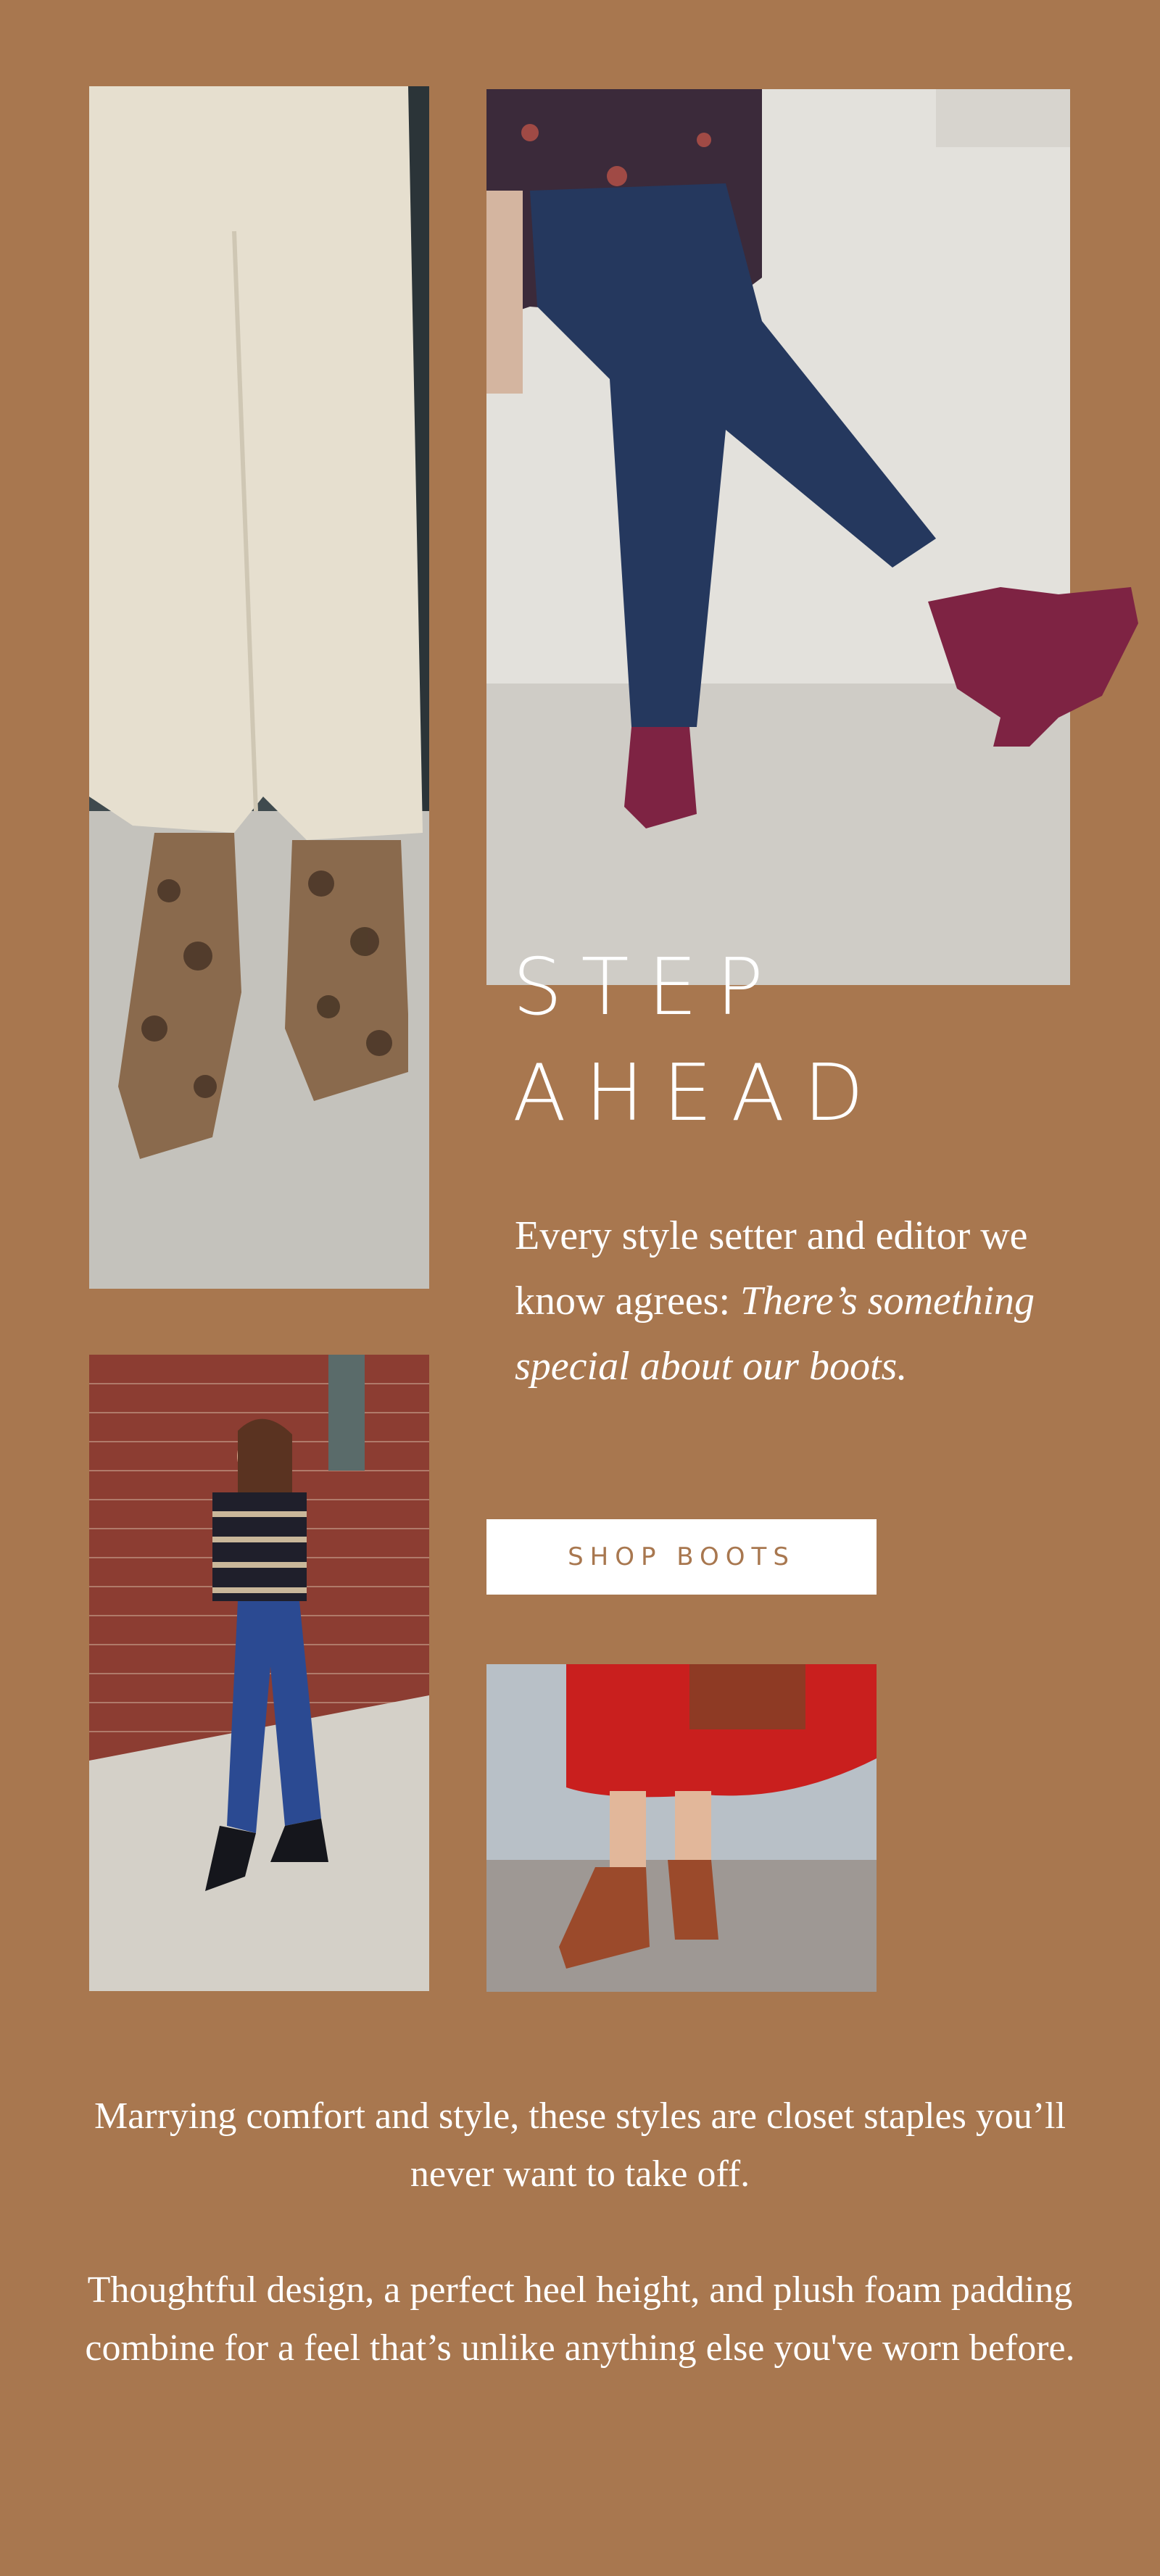 The image size is (1160, 2576). Describe the element at coordinates (698, 1093) in the screenshot. I see `headline-line2: AHEAD` at that location.